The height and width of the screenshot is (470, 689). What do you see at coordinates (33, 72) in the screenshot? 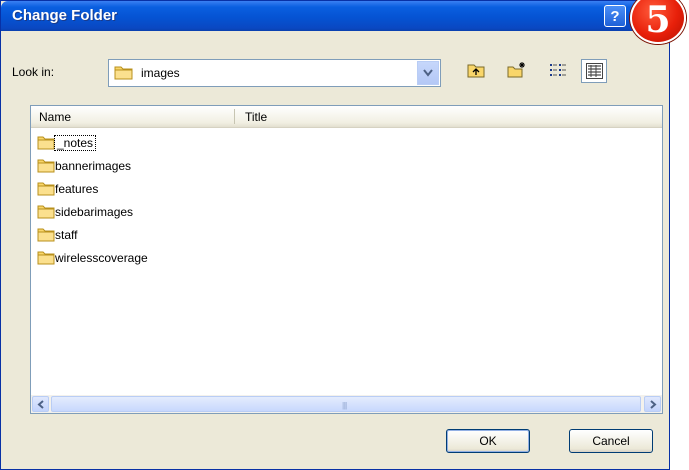
I see `look-in-label: Look in:` at bounding box center [33, 72].